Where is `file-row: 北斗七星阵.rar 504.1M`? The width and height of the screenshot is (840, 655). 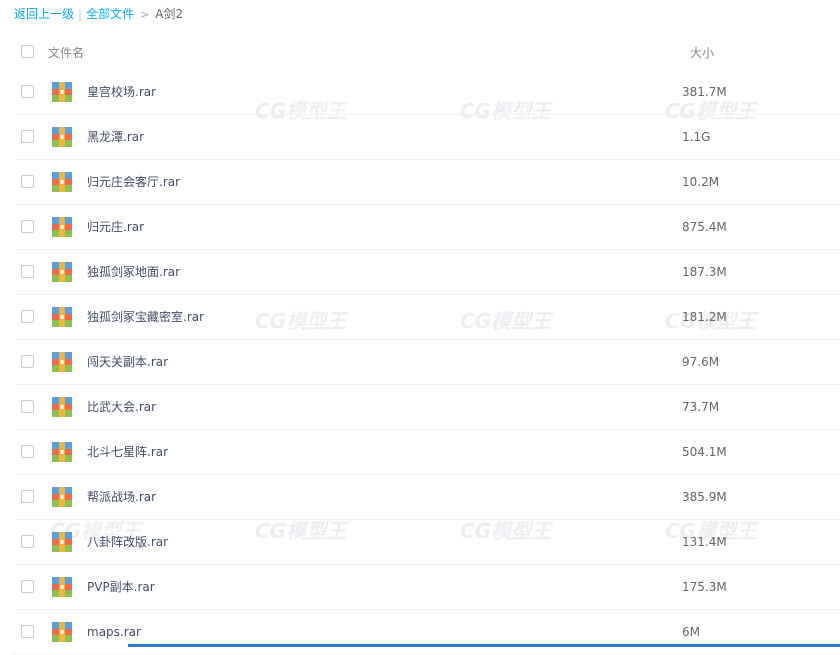 file-row: 北斗七星阵.rar 504.1M is located at coordinates (420, 452).